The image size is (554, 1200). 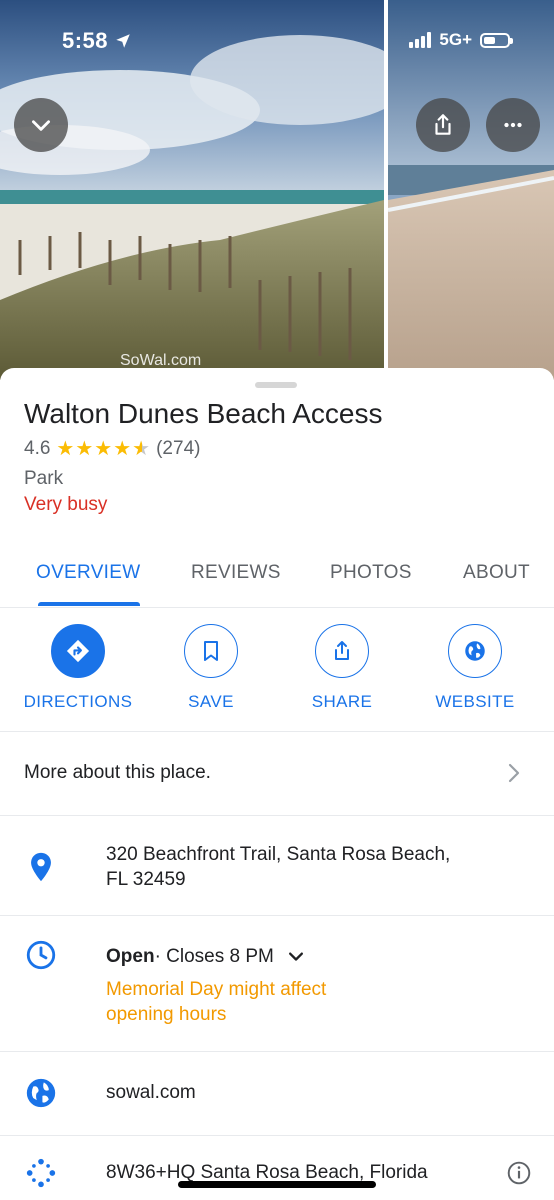 I want to click on busy-status: Very busy, so click(x=66, y=504).